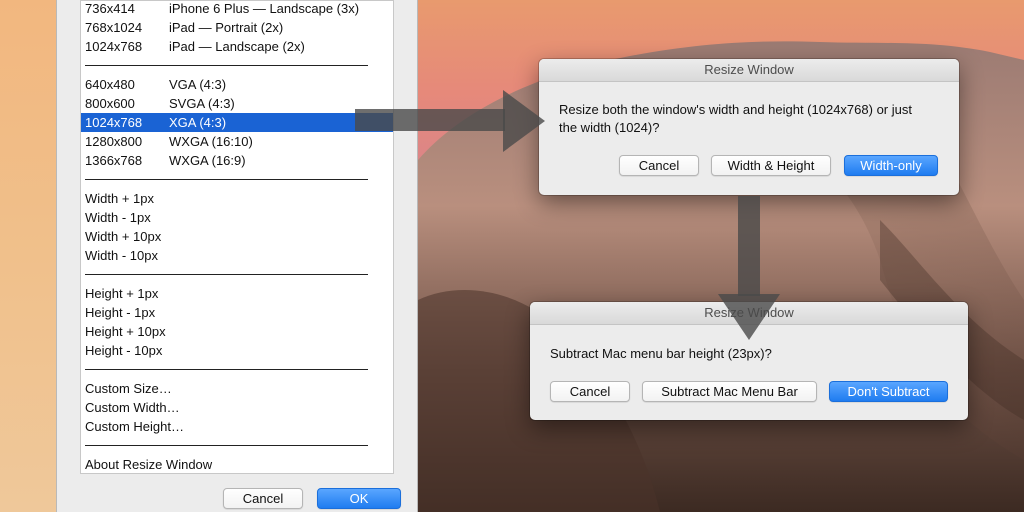 The width and height of the screenshot is (1024, 512). I want to click on size-description: WXGA (16:10), so click(211, 141).